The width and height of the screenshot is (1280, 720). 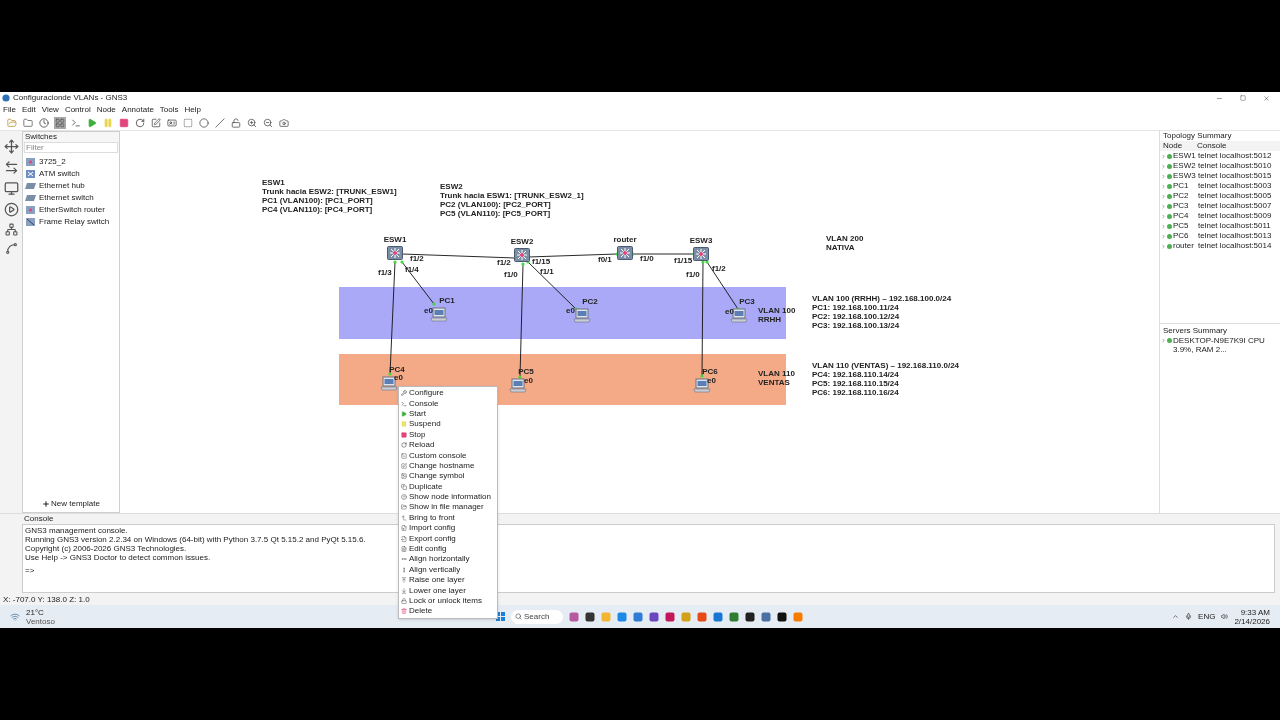 I want to click on menu-item: Import config, so click(x=448, y=528).